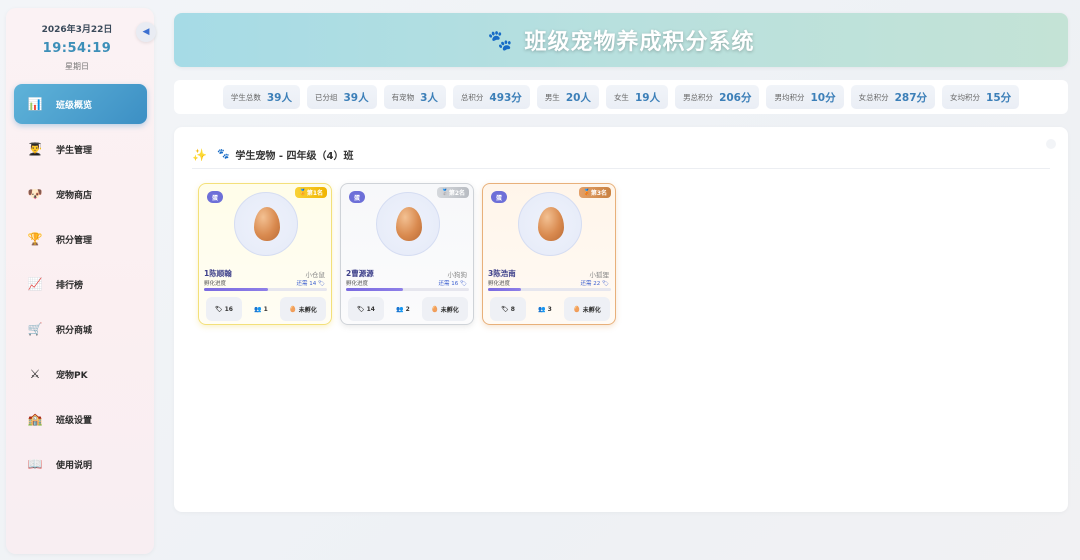  I want to click on stat-value: 20人, so click(578, 97).